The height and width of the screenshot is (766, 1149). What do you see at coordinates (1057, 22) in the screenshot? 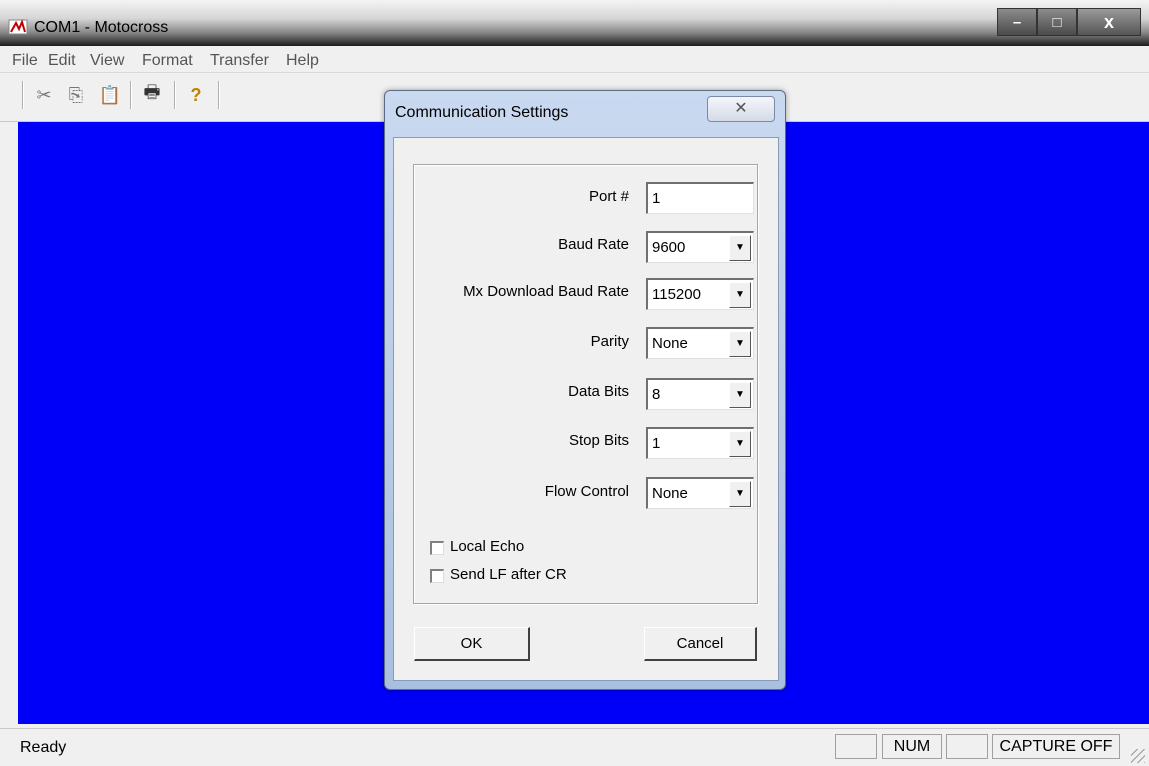
I see `maximize-button: □` at bounding box center [1057, 22].